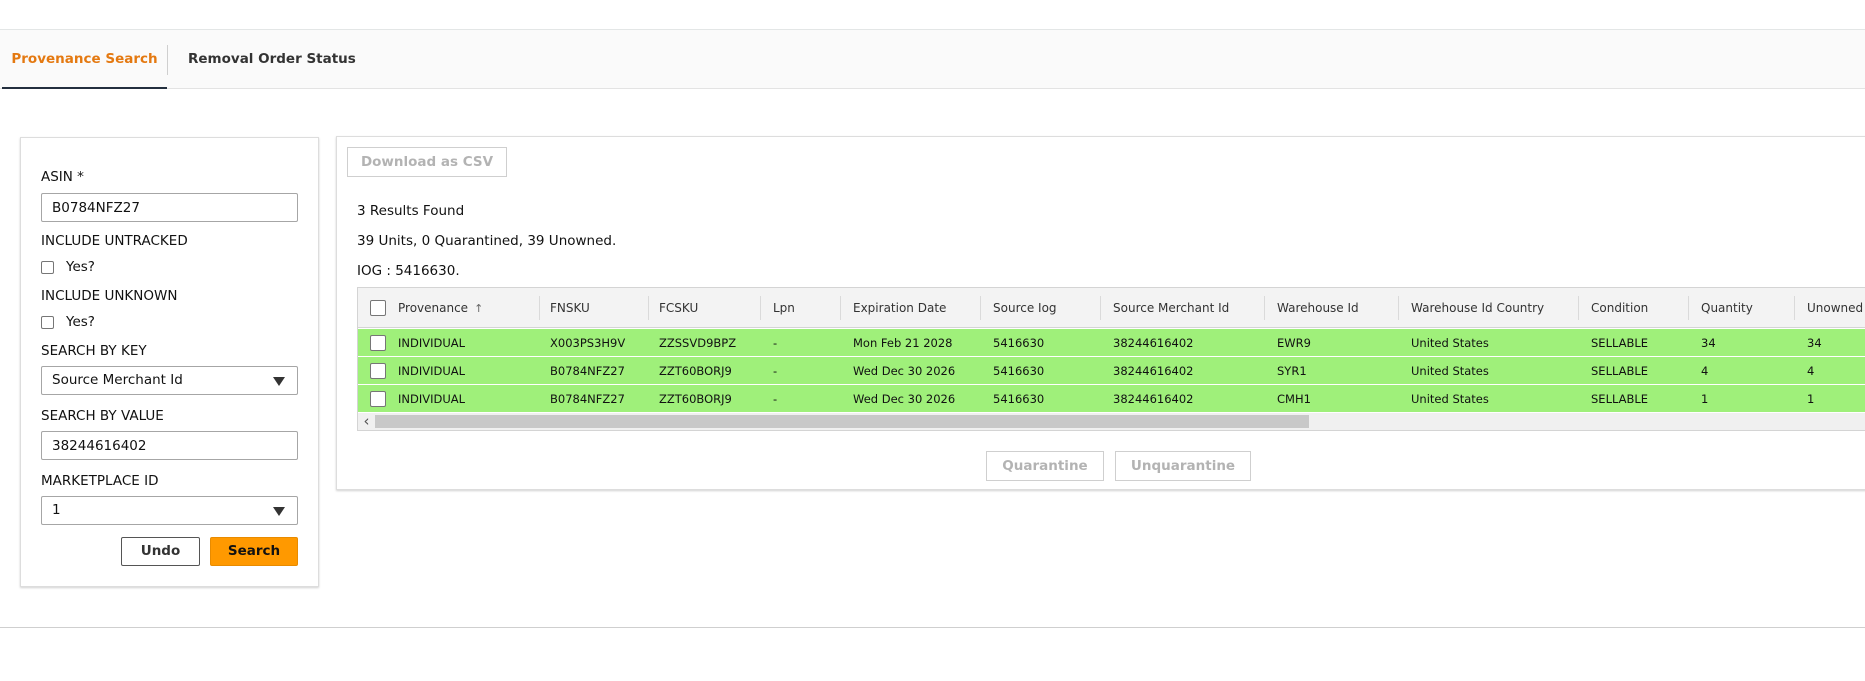 The height and width of the screenshot is (681, 1865). I want to click on tab-bar: Provenance Search Removal Order Status, so click(932, 59).